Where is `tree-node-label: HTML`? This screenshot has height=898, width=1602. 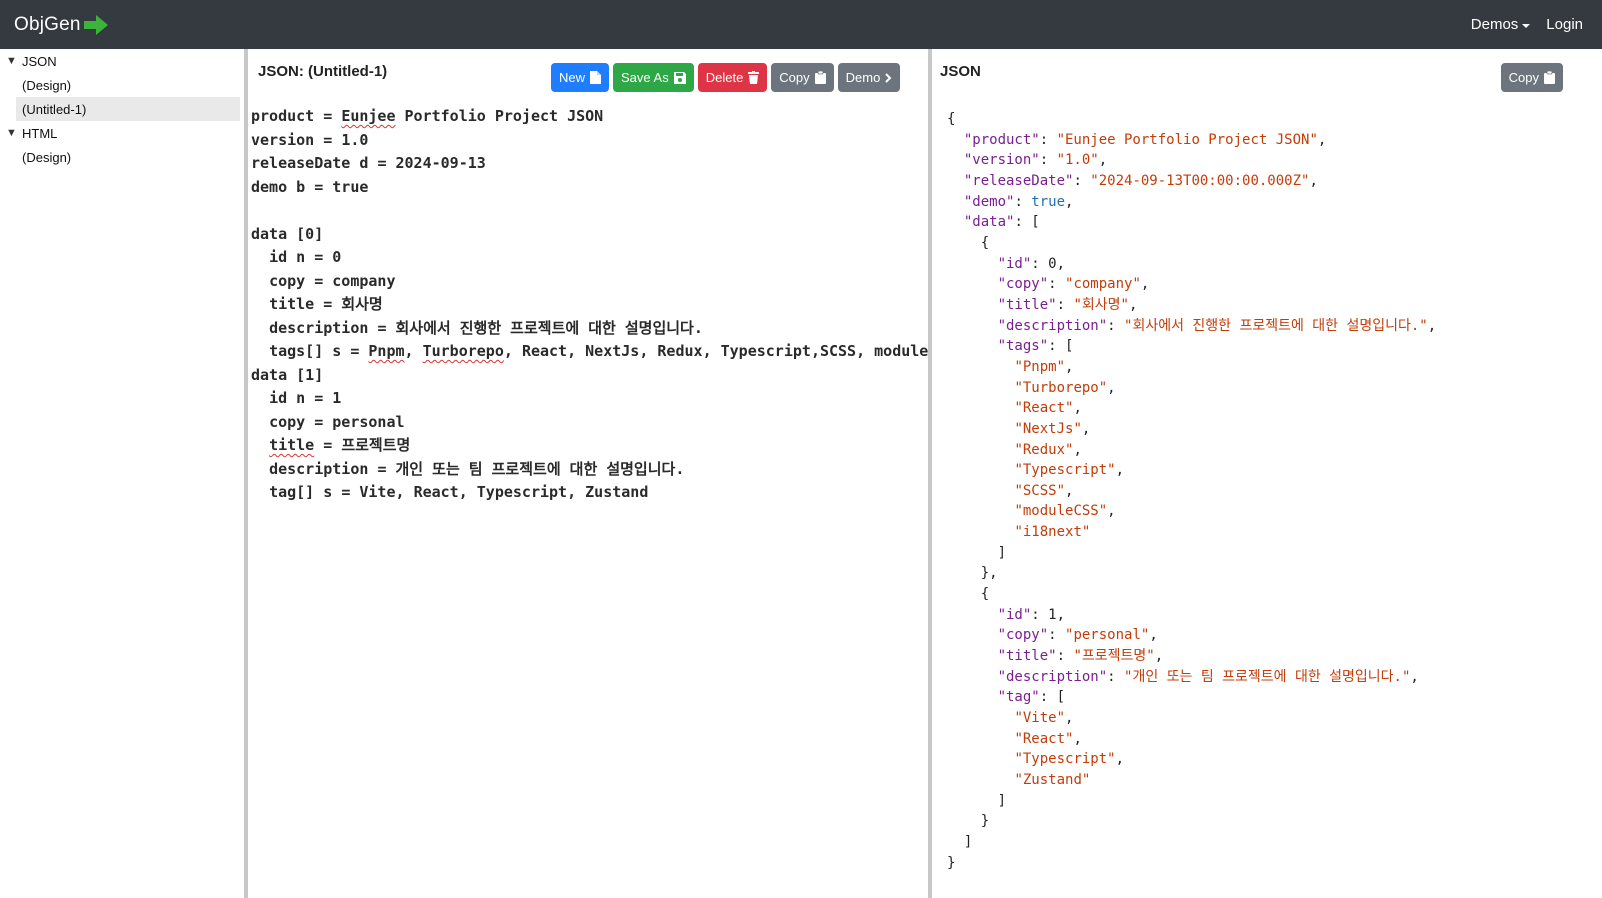 tree-node-label: HTML is located at coordinates (40, 133).